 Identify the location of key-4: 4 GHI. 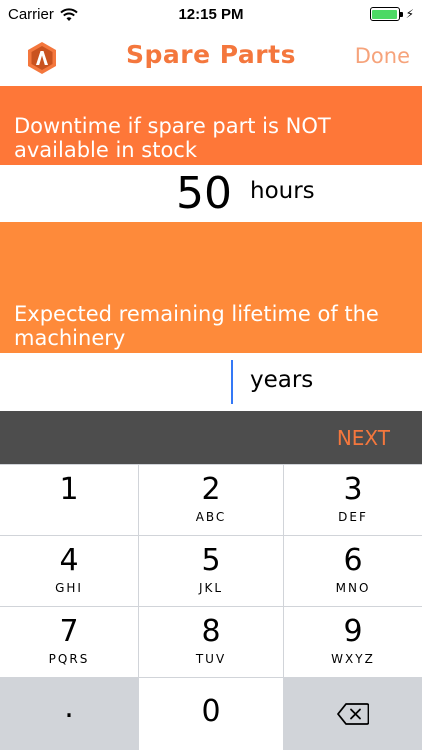
(69, 571).